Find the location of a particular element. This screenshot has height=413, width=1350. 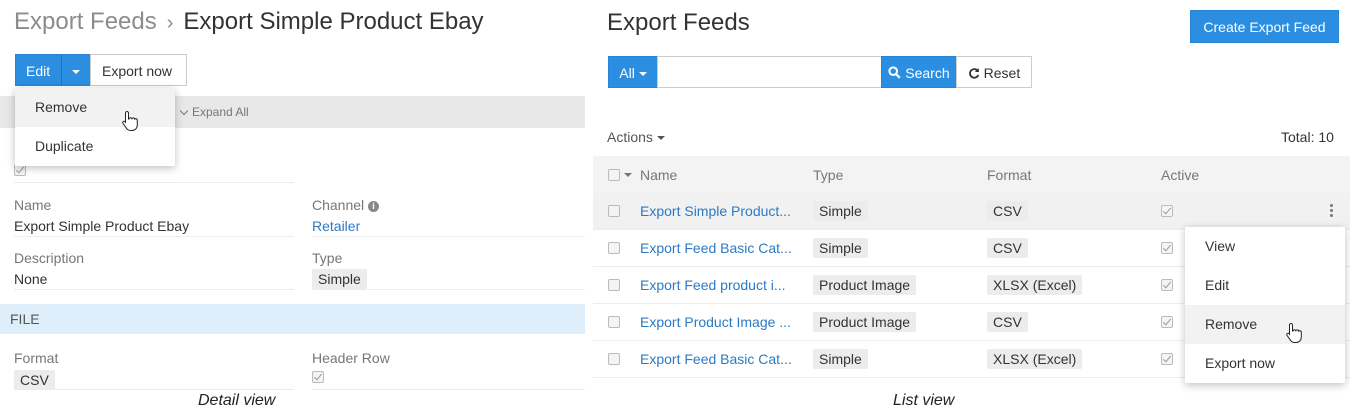

edit-dropdown-menu: Remove Duplicate is located at coordinates (95, 127).